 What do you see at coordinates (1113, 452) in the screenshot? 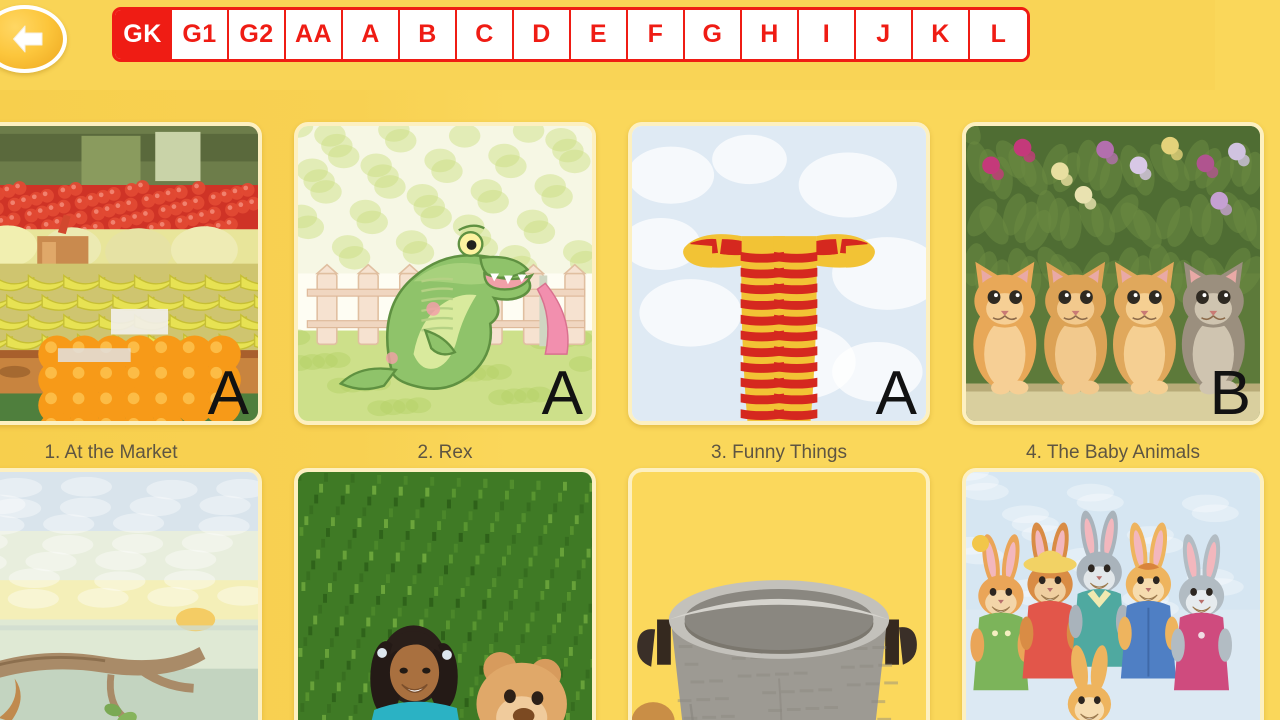
I see `book-title: 4. The Baby Animals` at bounding box center [1113, 452].